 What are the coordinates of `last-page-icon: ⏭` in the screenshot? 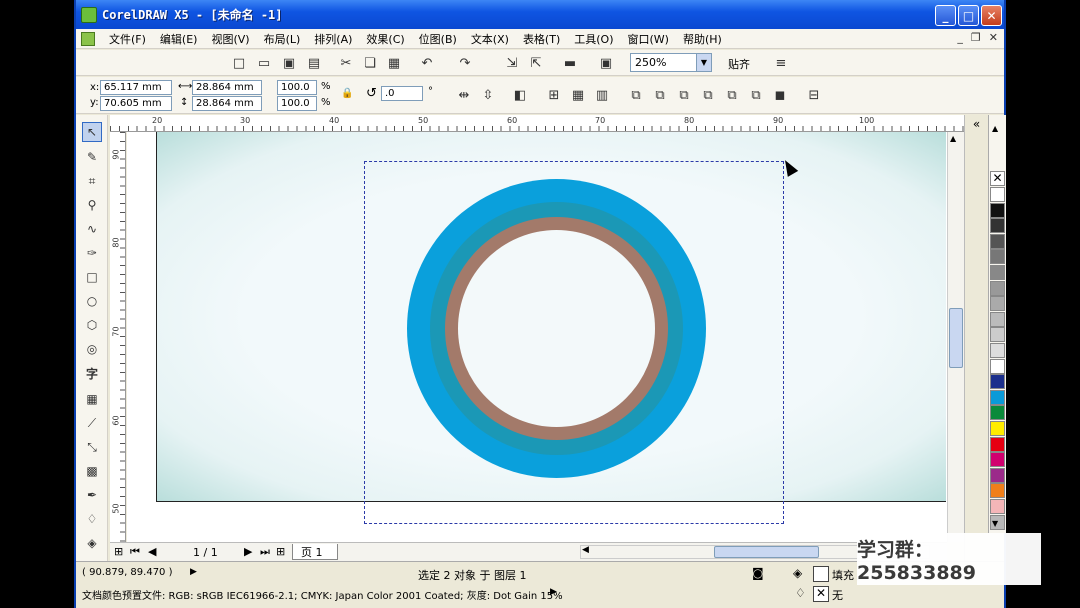 It's located at (265, 552).